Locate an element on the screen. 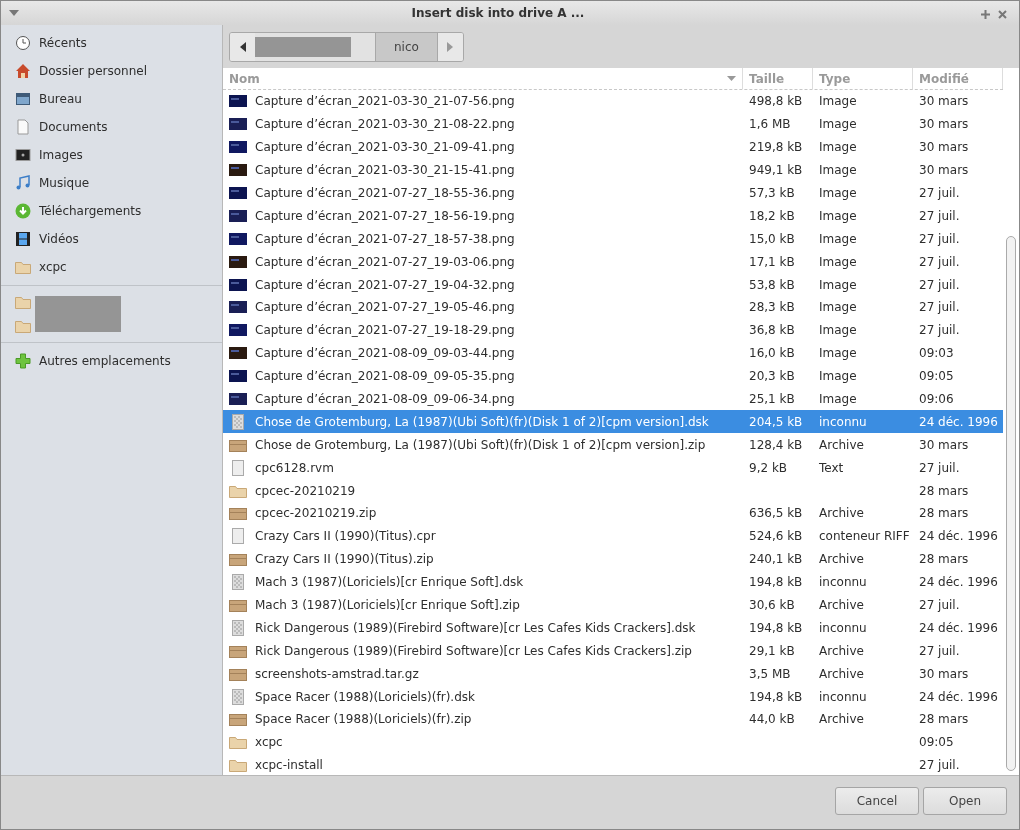 The image size is (1020, 830). sidebar-item: Récents is located at coordinates (111, 43).